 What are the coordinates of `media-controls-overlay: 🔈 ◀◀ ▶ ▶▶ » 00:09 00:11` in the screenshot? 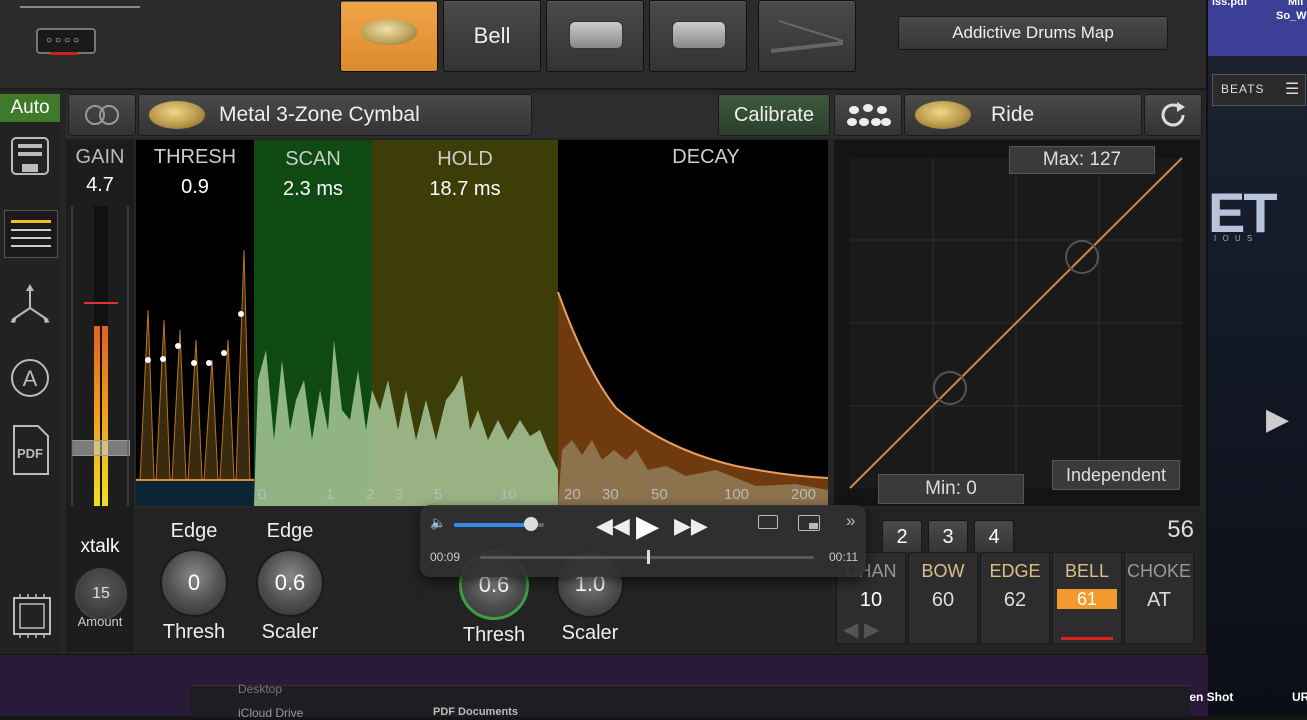 It's located at (643, 541).